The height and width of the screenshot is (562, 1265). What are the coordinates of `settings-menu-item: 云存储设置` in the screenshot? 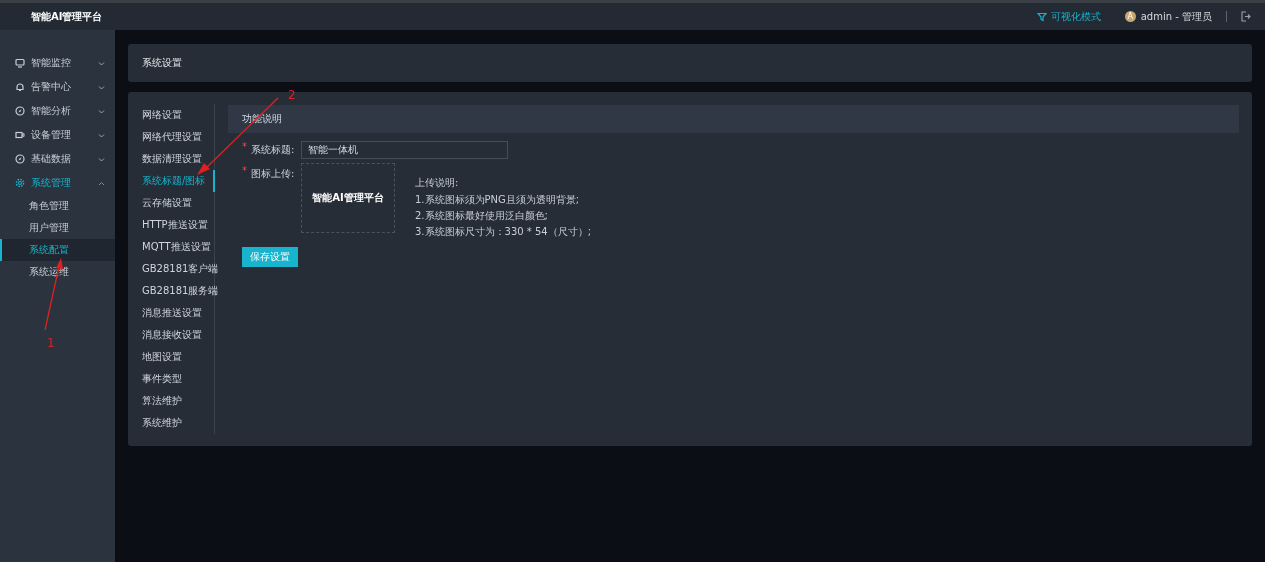 It's located at (171, 203).